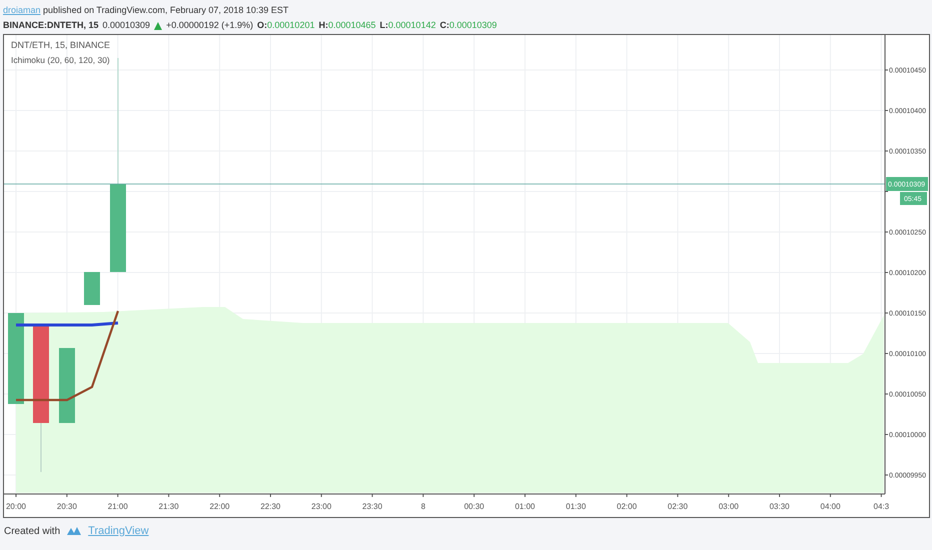  What do you see at coordinates (60, 60) in the screenshot?
I see `indicator-label: Ichimoku (20, 60, 120, 30)` at bounding box center [60, 60].